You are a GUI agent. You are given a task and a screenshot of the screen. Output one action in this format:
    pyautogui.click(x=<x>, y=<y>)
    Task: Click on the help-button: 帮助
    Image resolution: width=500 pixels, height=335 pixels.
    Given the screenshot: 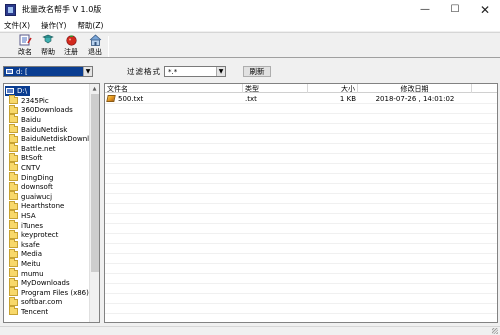 What is the action you would take?
    pyautogui.click(x=48, y=45)
    